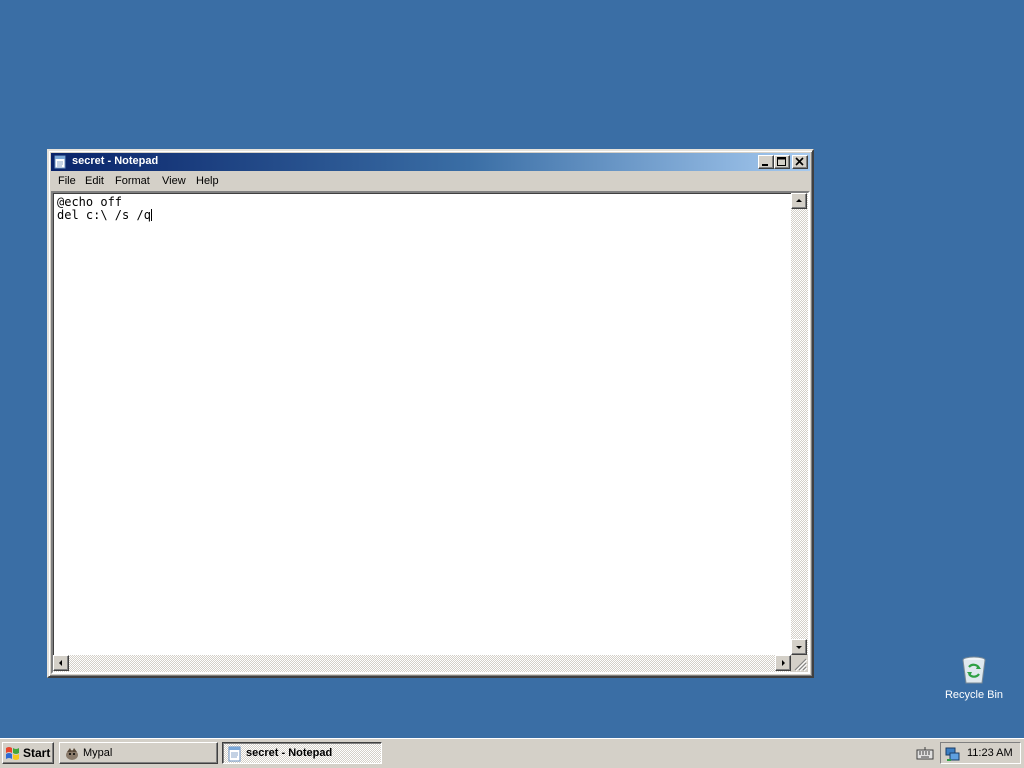  I want to click on minimize-icon, so click(765, 165).